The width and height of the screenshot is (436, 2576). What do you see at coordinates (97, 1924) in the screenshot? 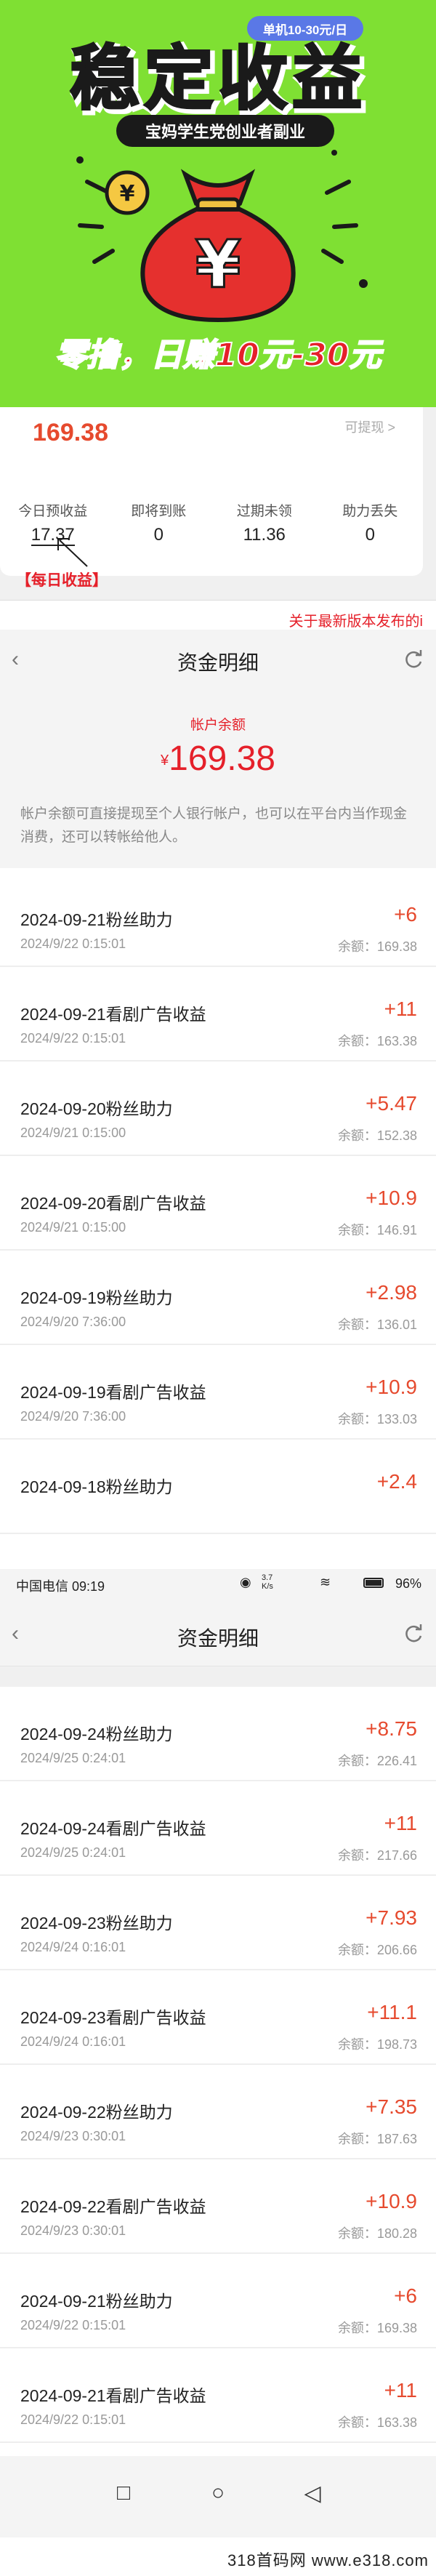
I see `transaction-name: 2024-09-23粉丝助力` at bounding box center [97, 1924].